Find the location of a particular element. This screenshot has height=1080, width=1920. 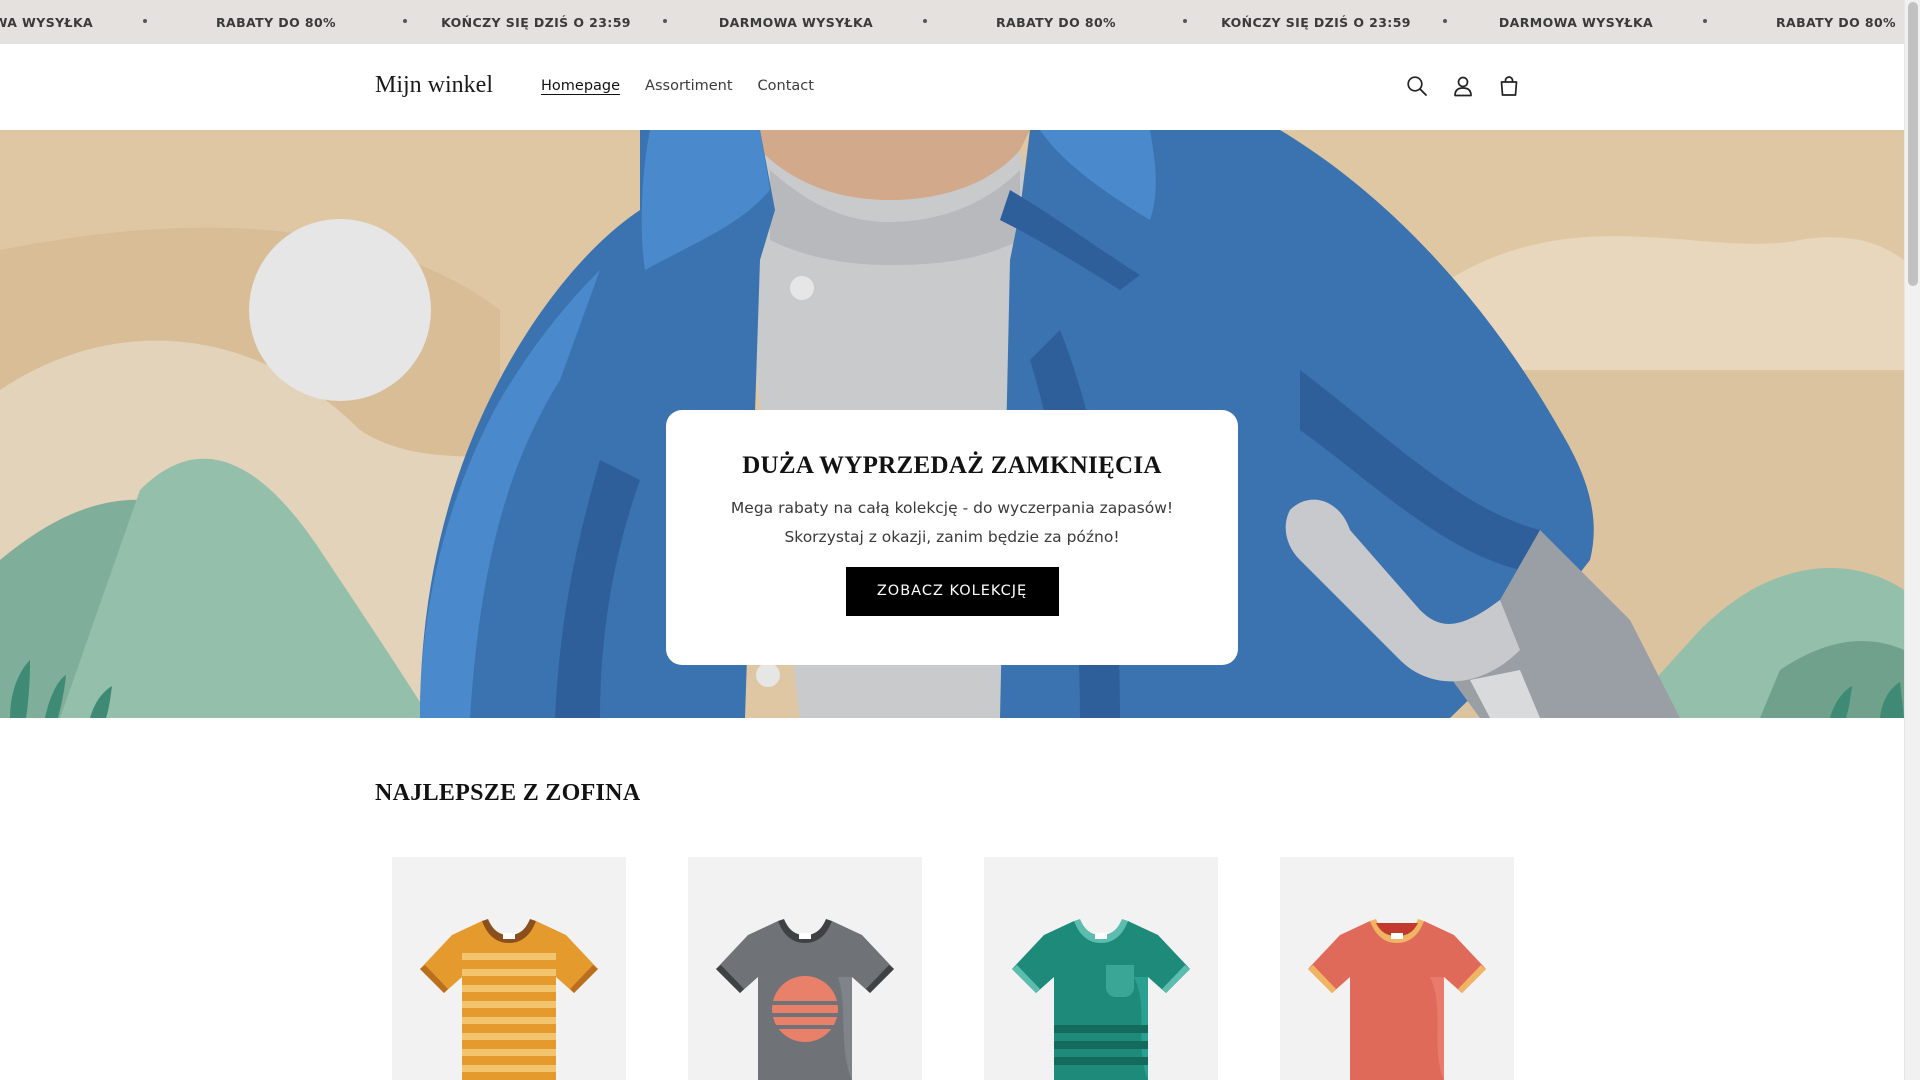

cart-icon is located at coordinates (1509, 86).